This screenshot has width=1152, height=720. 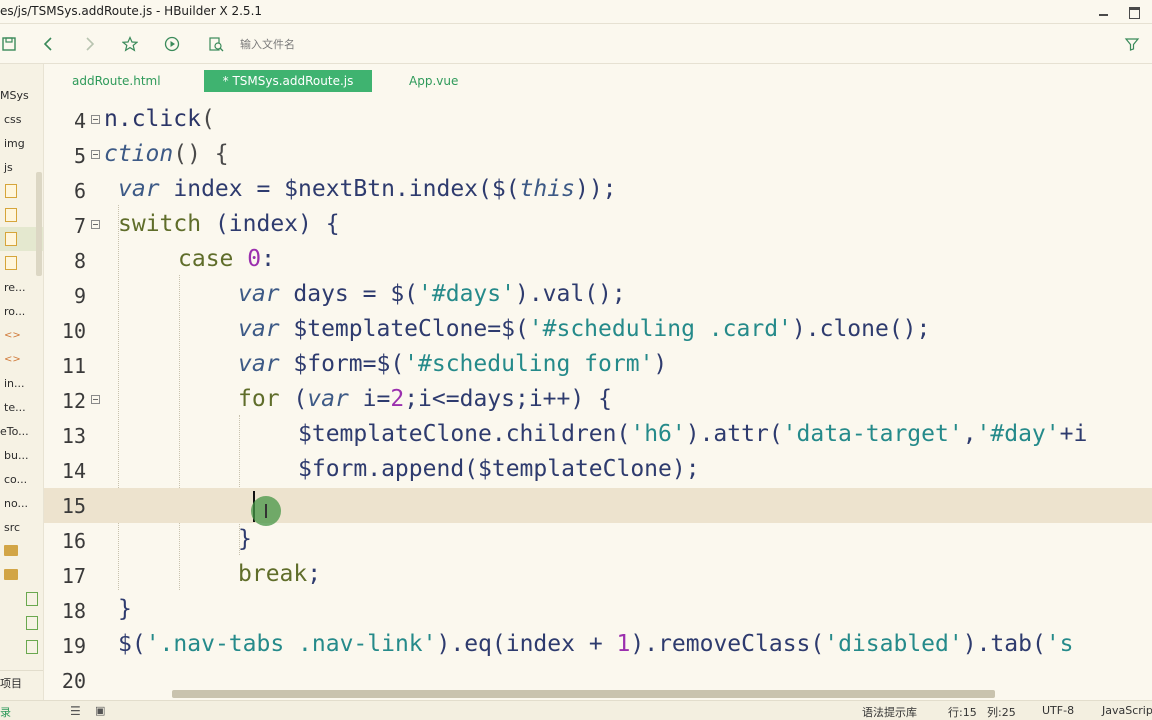 What do you see at coordinates (583, 694) in the screenshot?
I see `horizontal-scrollbar` at bounding box center [583, 694].